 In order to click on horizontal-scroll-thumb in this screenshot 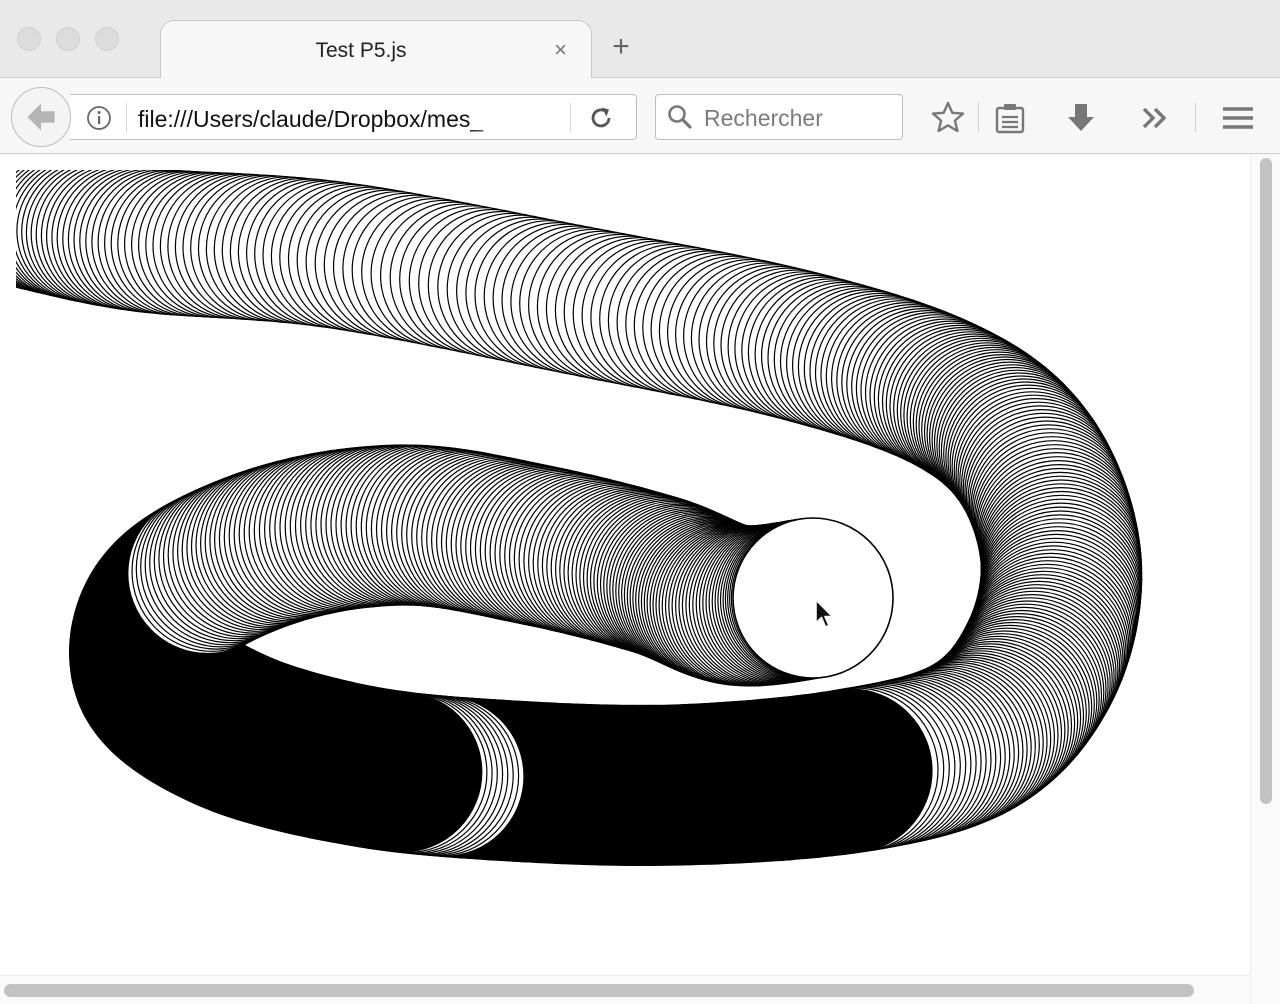, I will do `click(599, 990)`.